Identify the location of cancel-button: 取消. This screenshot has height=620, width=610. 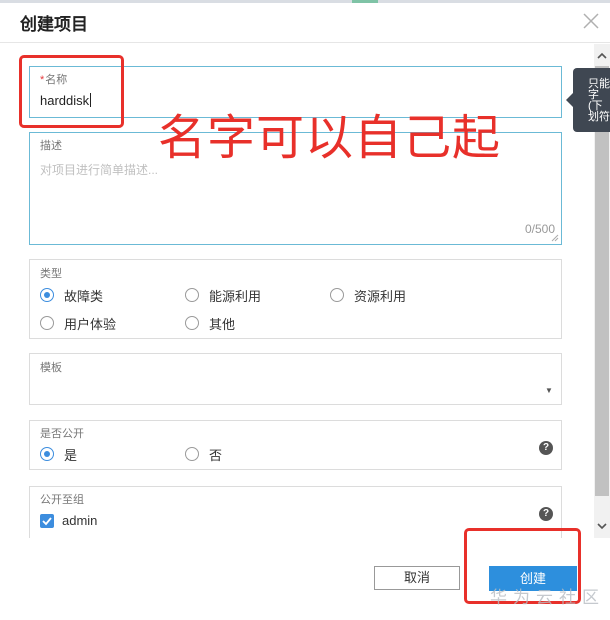
(417, 578).